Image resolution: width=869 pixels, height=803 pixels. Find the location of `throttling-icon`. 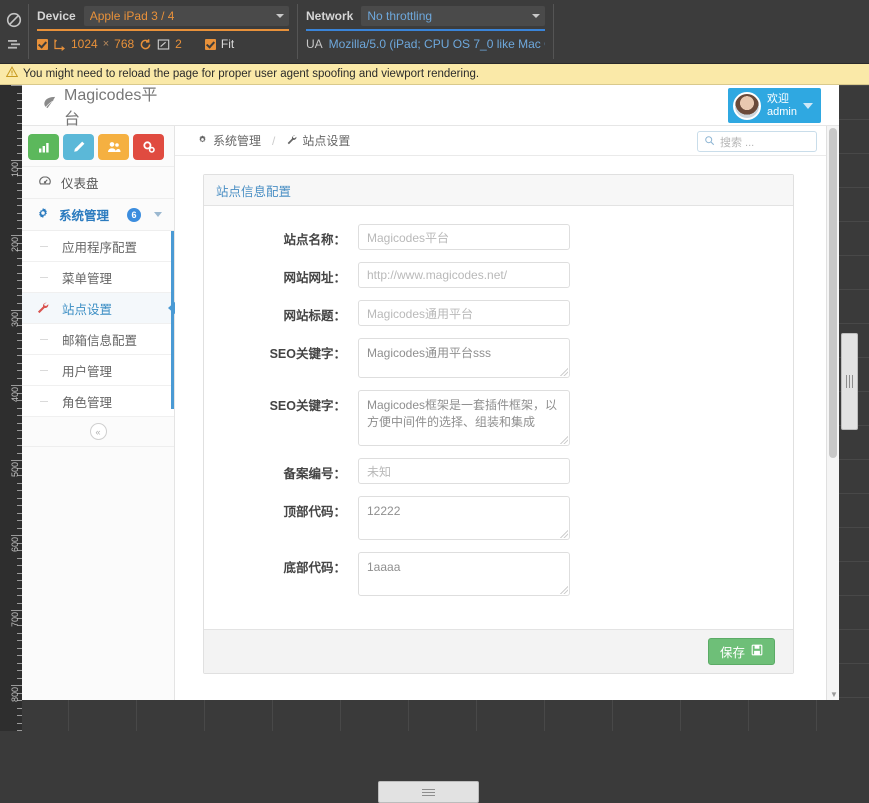

throttling-icon is located at coordinates (14, 44).